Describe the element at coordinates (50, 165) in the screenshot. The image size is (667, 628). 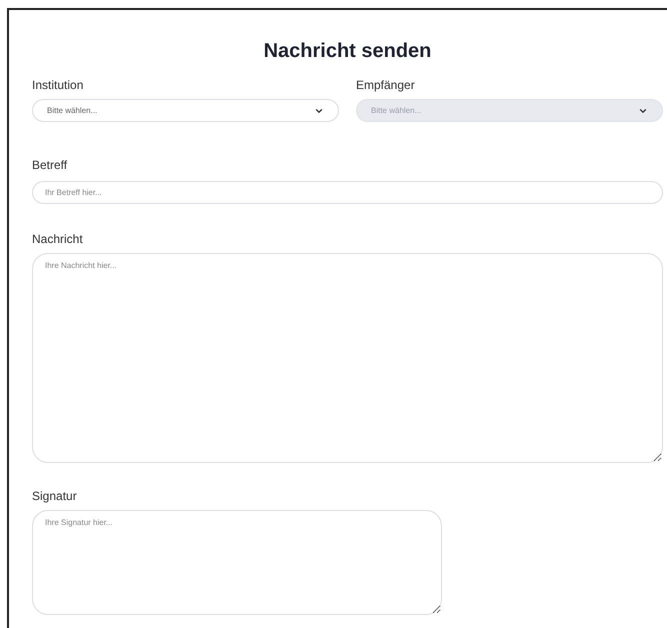
I see `field-label: Betreff` at that location.